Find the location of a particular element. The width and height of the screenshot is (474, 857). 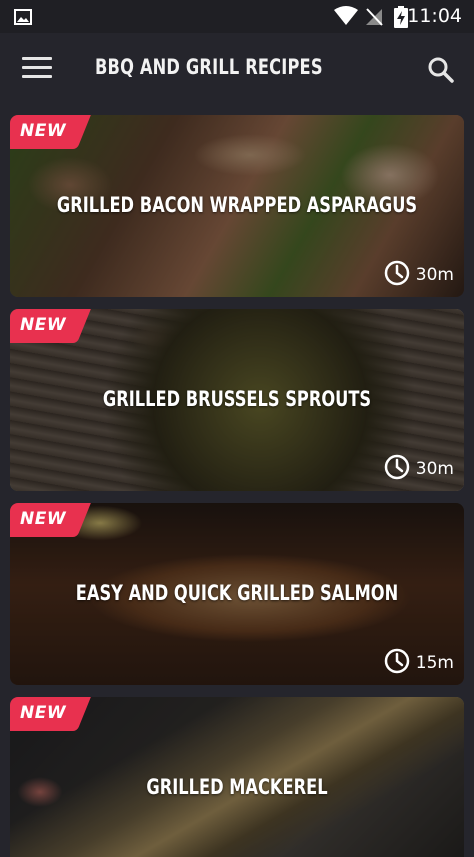

status-clock: 11:04 is located at coordinates (434, 16).